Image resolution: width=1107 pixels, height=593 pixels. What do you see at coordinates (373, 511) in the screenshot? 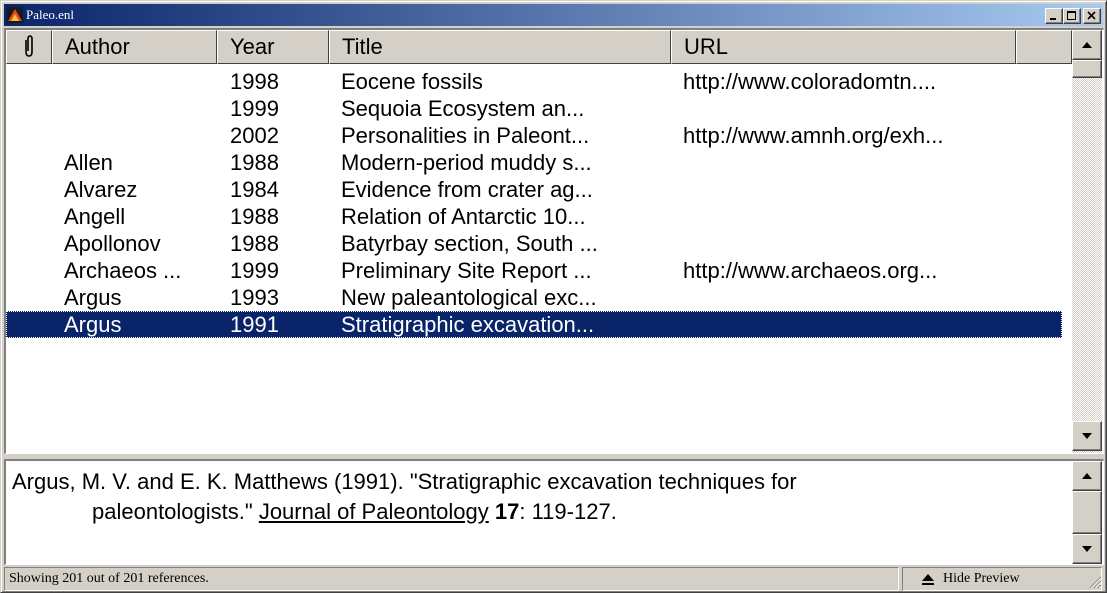
I see `journal-name: Journal of Paleontology` at bounding box center [373, 511].